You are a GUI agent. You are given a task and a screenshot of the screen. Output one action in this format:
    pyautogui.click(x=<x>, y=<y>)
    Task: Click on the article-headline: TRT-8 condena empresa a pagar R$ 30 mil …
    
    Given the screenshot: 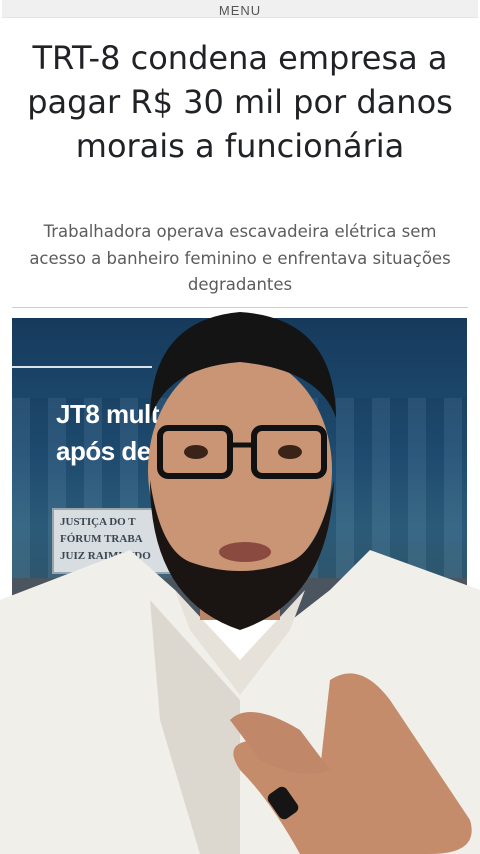 What is the action you would take?
    pyautogui.click(x=240, y=102)
    